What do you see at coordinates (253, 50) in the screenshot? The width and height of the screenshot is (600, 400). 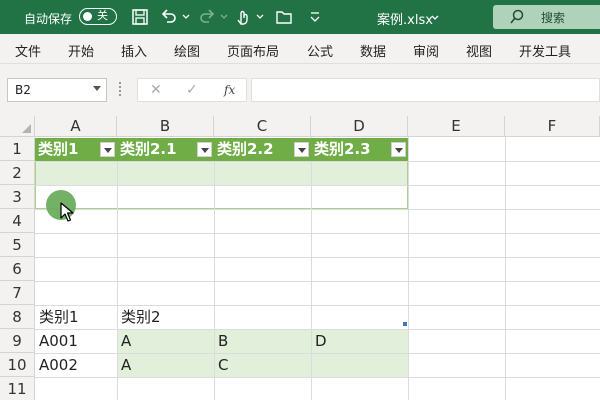 I see `tab-page-layout: 页面布局` at bounding box center [253, 50].